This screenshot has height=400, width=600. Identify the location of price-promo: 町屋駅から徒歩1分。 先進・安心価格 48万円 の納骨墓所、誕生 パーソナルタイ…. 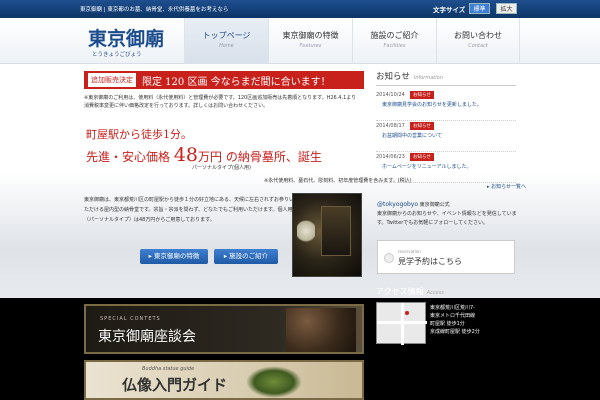
(219, 149).